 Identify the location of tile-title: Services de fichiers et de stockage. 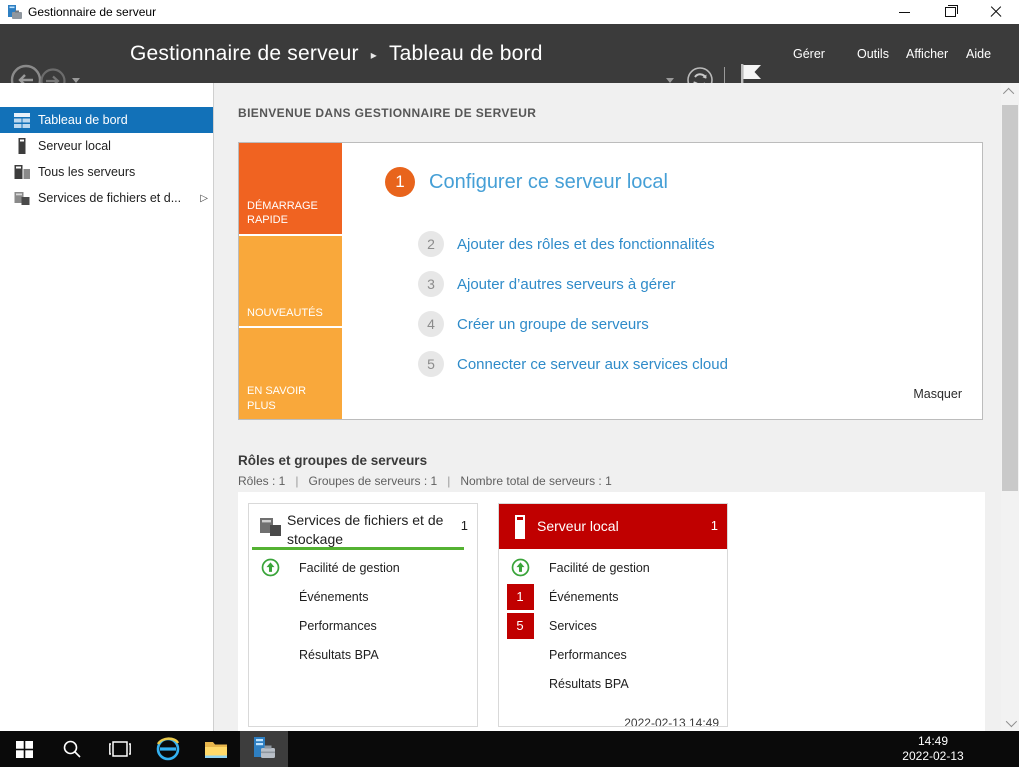
(366, 530).